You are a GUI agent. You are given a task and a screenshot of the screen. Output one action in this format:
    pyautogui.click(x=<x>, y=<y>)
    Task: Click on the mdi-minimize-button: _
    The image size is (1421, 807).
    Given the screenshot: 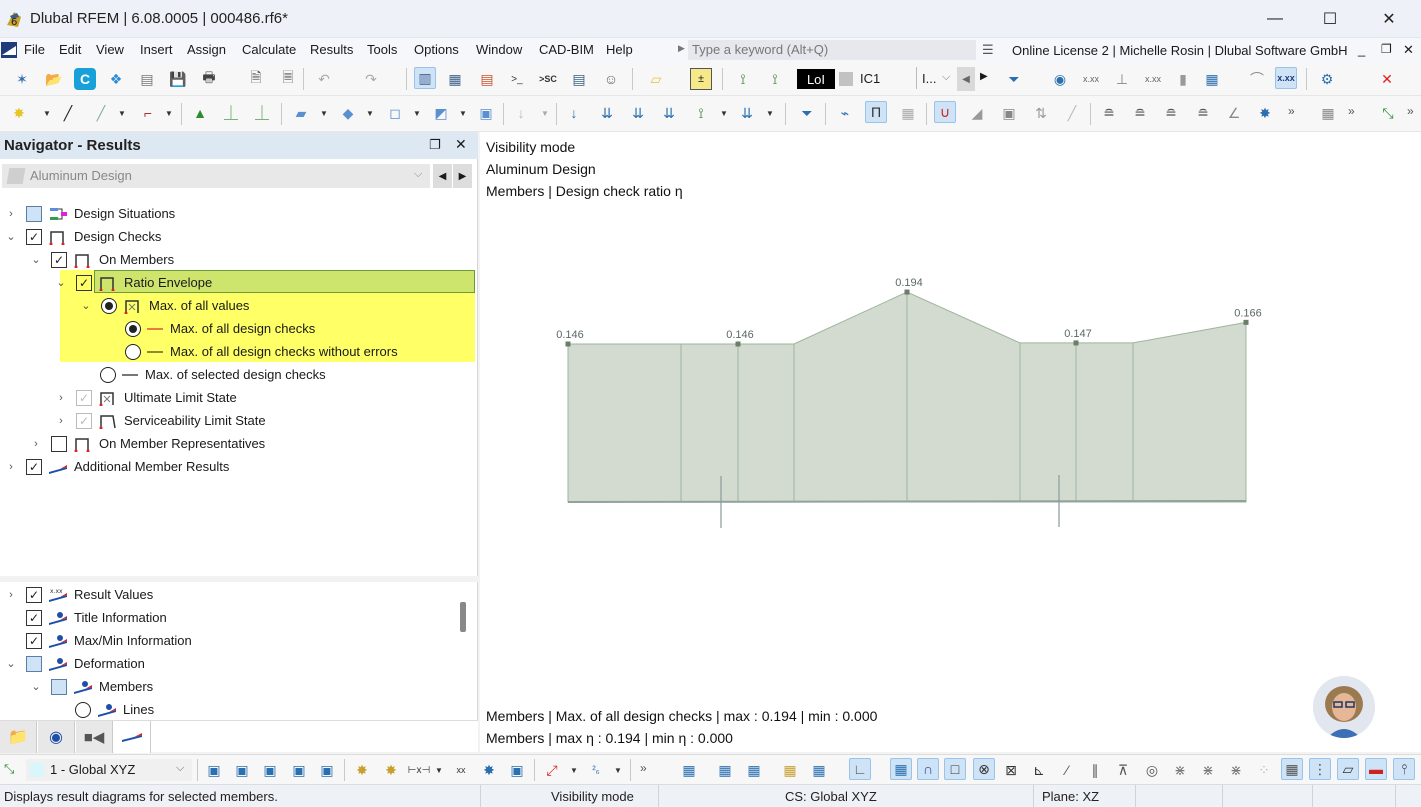 What is the action you would take?
    pyautogui.click(x=1361, y=49)
    